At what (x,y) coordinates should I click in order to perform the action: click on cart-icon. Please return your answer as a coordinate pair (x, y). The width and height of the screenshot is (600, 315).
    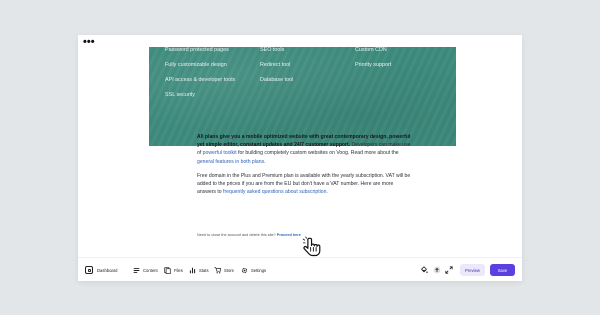
    Looking at the image, I should click on (217, 269).